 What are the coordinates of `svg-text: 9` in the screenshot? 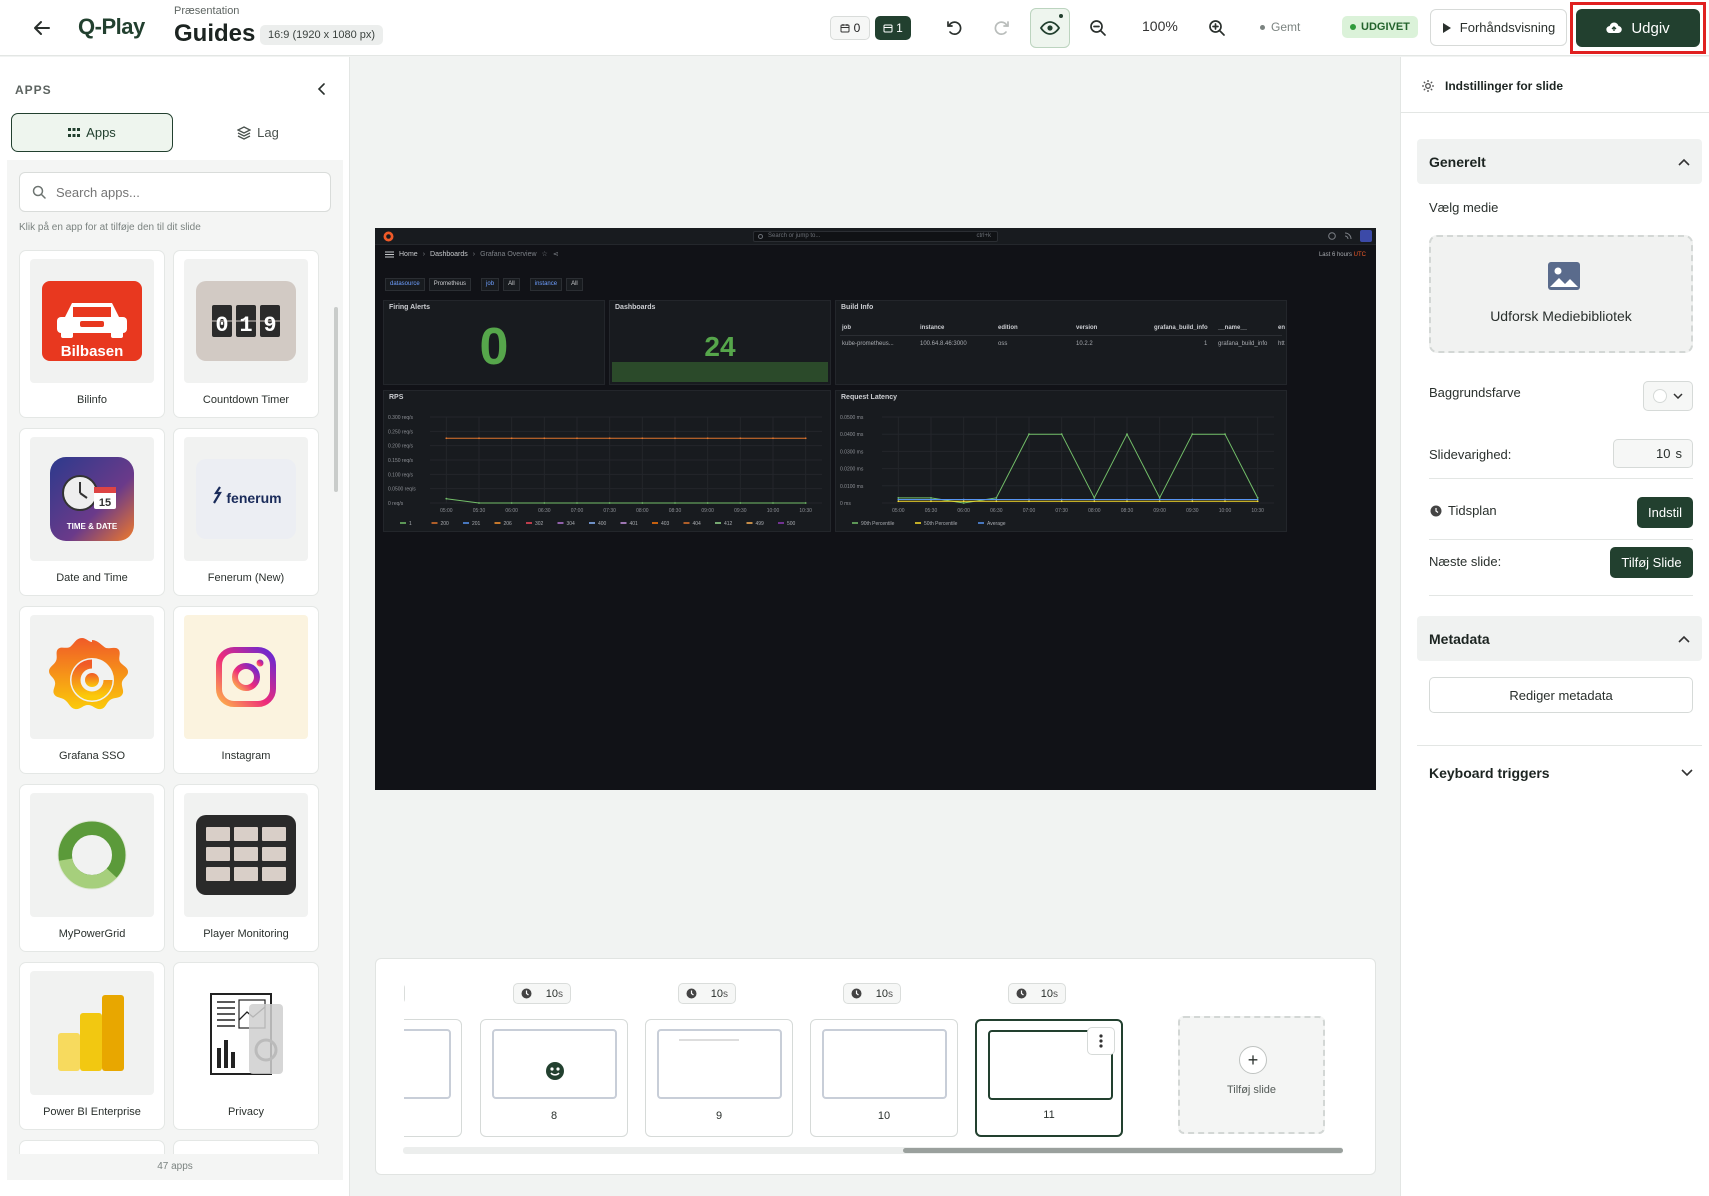 It's located at (269, 325).